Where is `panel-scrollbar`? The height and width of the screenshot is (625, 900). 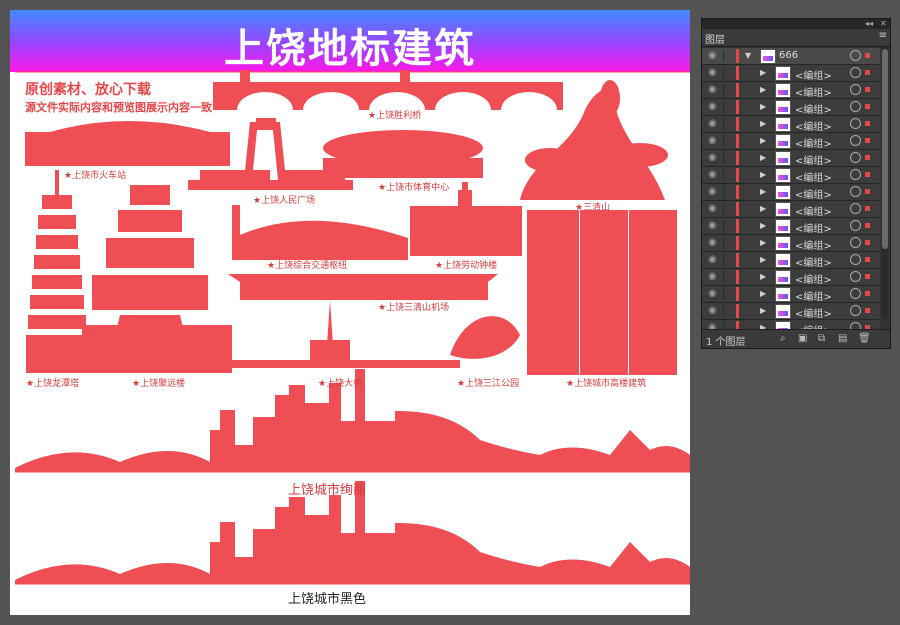 panel-scrollbar is located at coordinates (885, 182).